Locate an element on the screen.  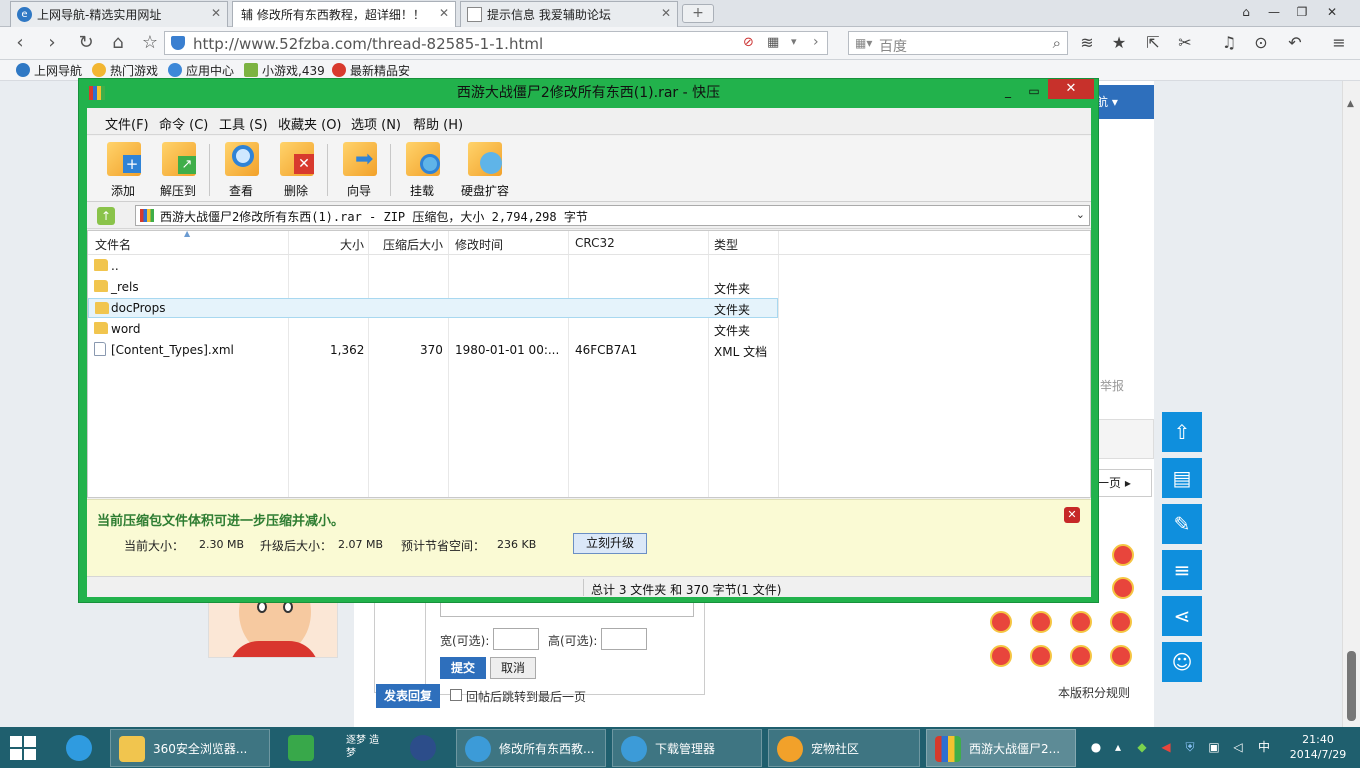
block-icon: ⊘ is located at coordinates (748, 42).